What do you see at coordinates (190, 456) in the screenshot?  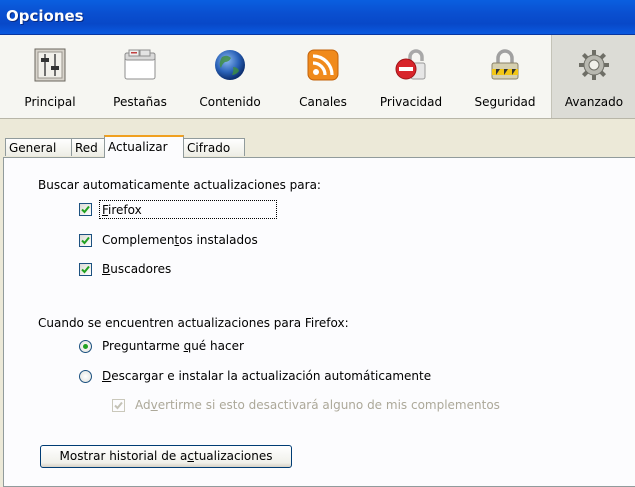 I see `history-button-key: c` at bounding box center [190, 456].